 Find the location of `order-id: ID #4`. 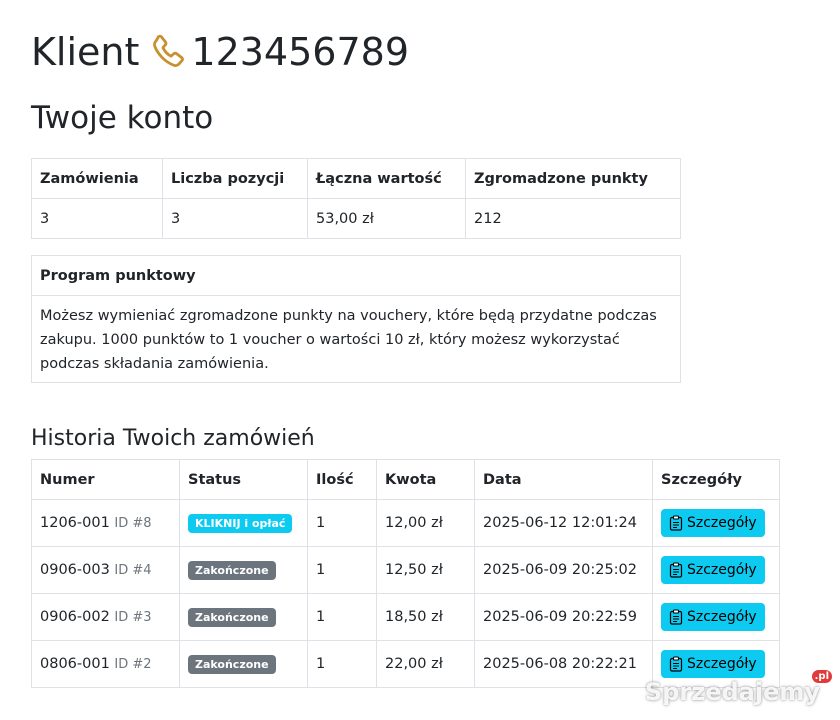

order-id: ID #4 is located at coordinates (133, 570).